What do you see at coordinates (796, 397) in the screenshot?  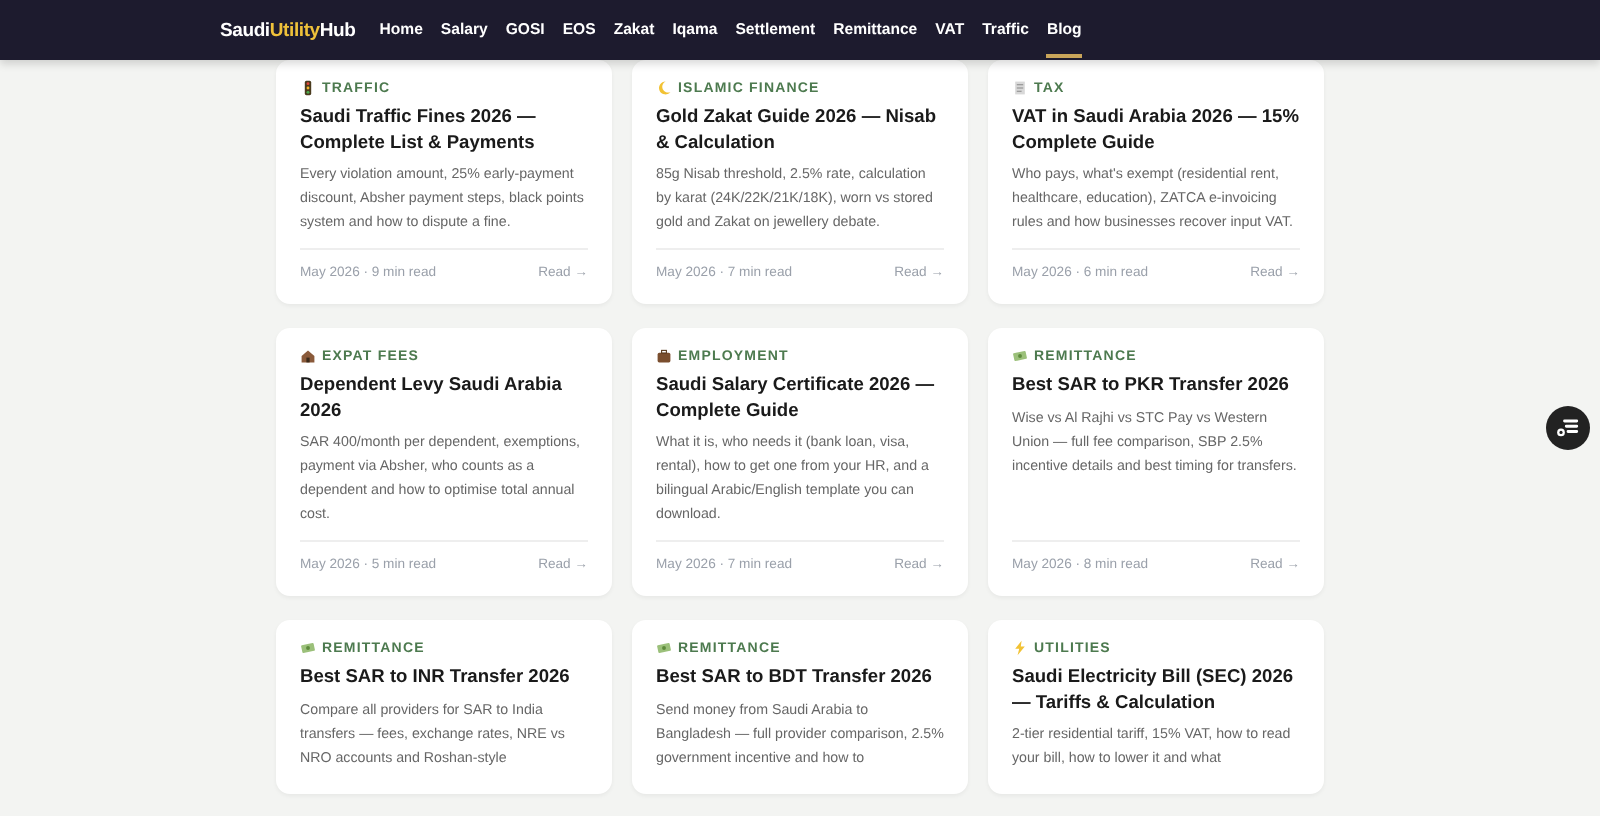 I see `article-title: Saudi Salary Certificate 2026 — Complete Guide` at bounding box center [796, 397].